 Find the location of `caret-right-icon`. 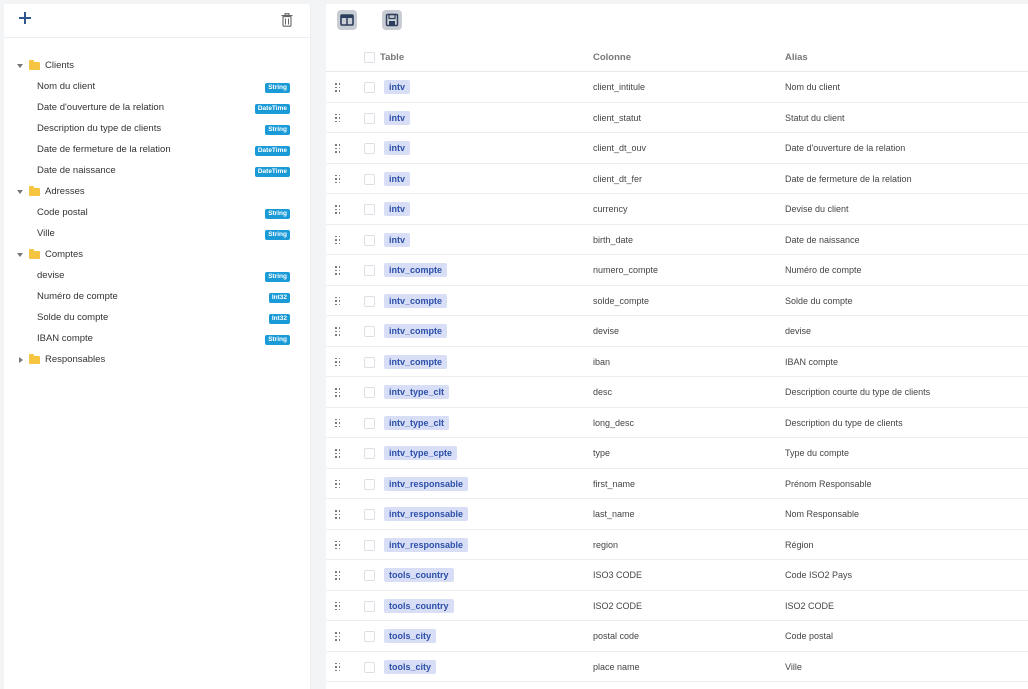

caret-right-icon is located at coordinates (21, 360).